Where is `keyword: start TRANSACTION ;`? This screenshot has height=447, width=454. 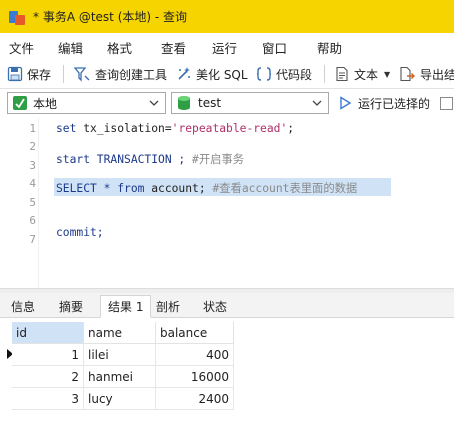 keyword: start TRANSACTION ; is located at coordinates (124, 159).